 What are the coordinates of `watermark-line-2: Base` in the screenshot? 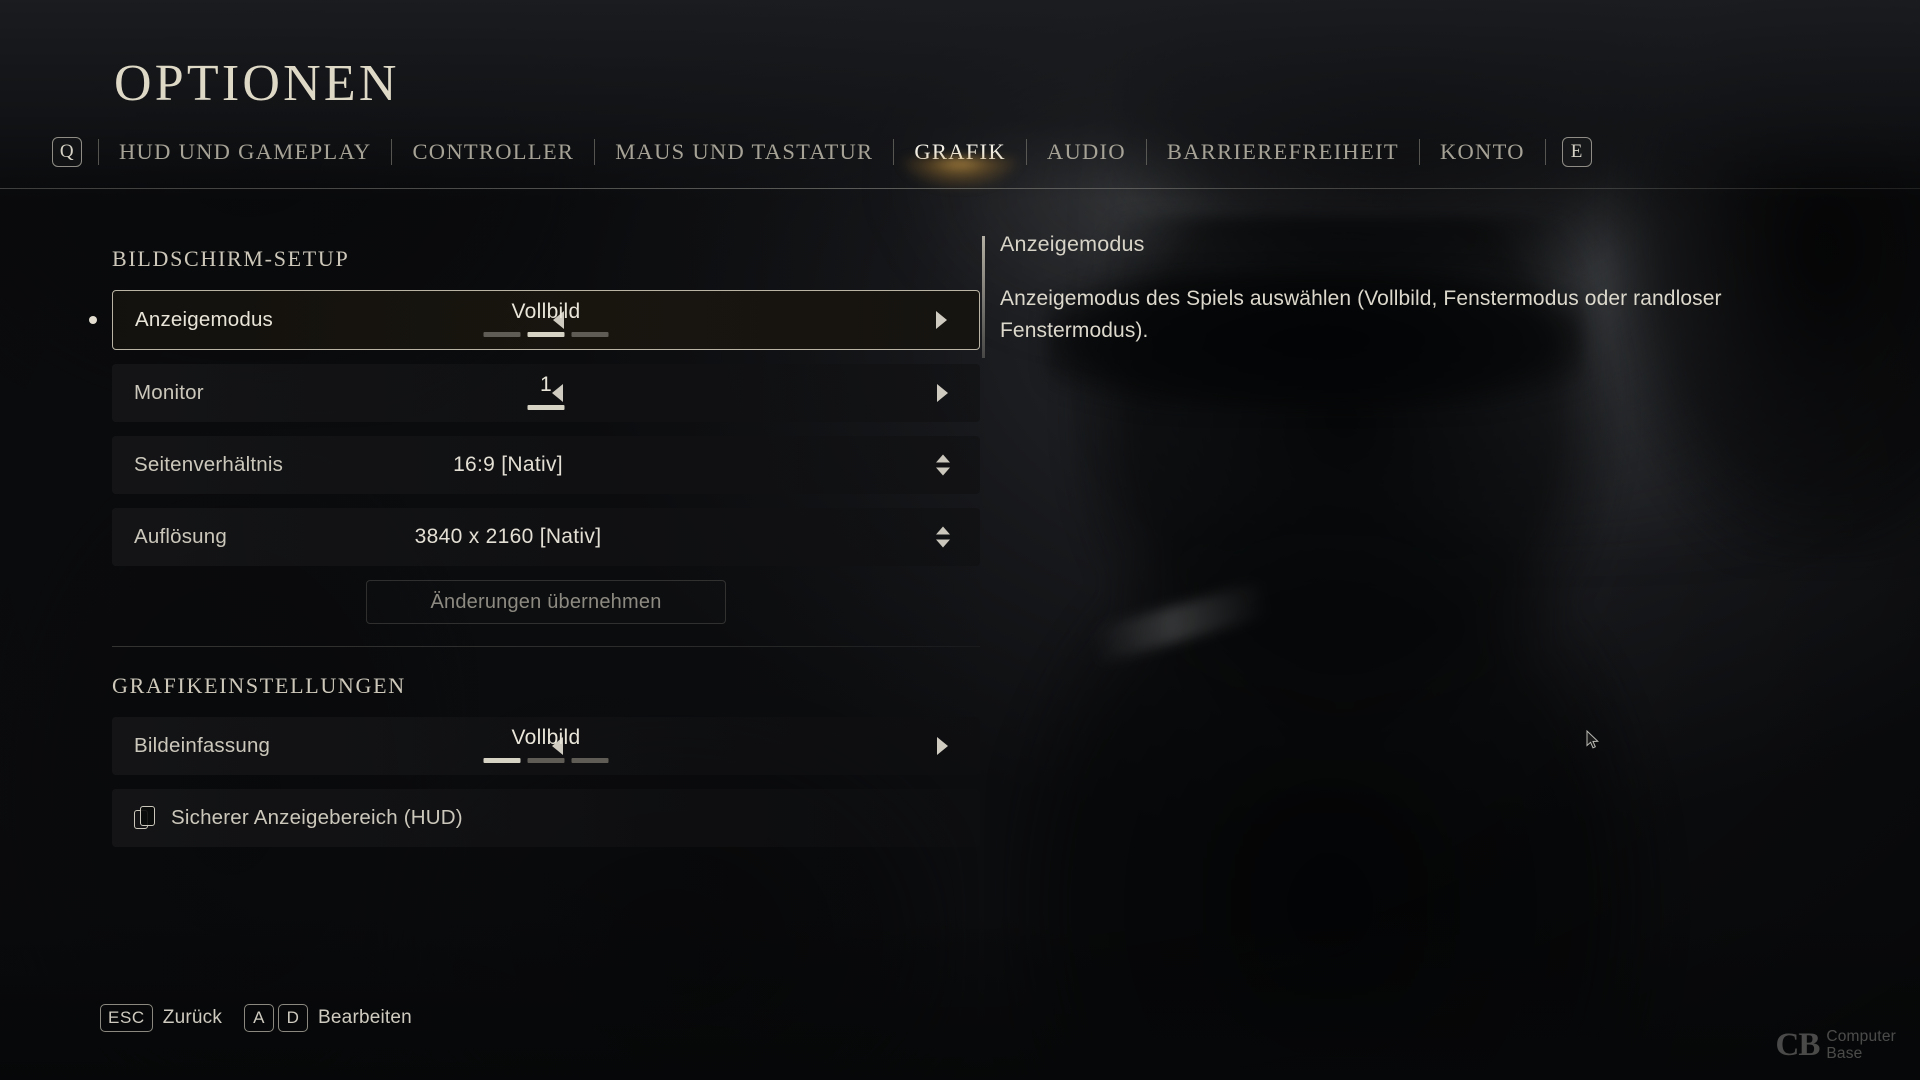 It's located at (1844, 1053).